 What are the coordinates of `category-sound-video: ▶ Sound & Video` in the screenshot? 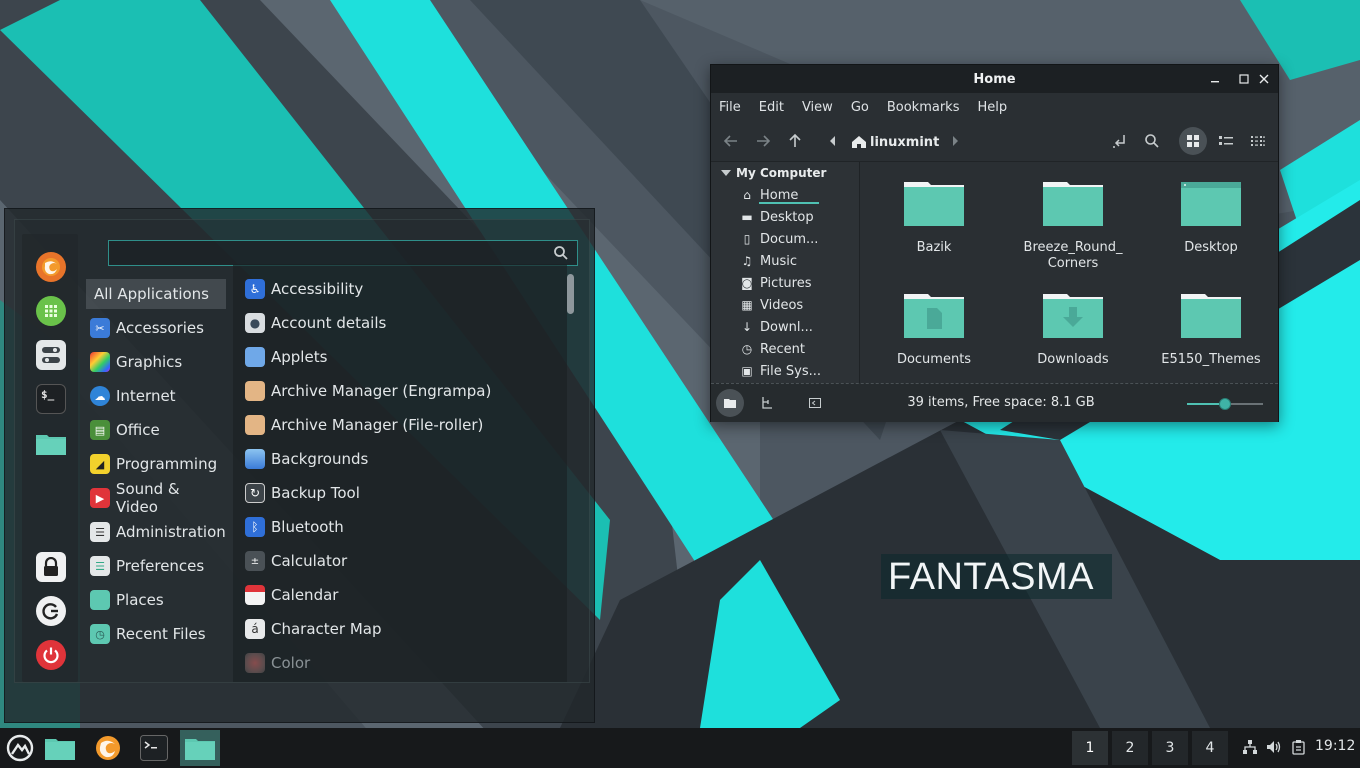 It's located at (156, 498).